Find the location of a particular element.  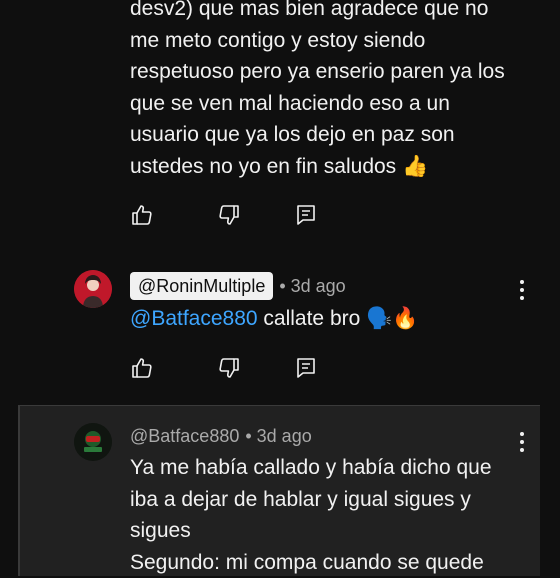

comment-line: desv2) que mas bien agradece que no is located at coordinates (335, 12).